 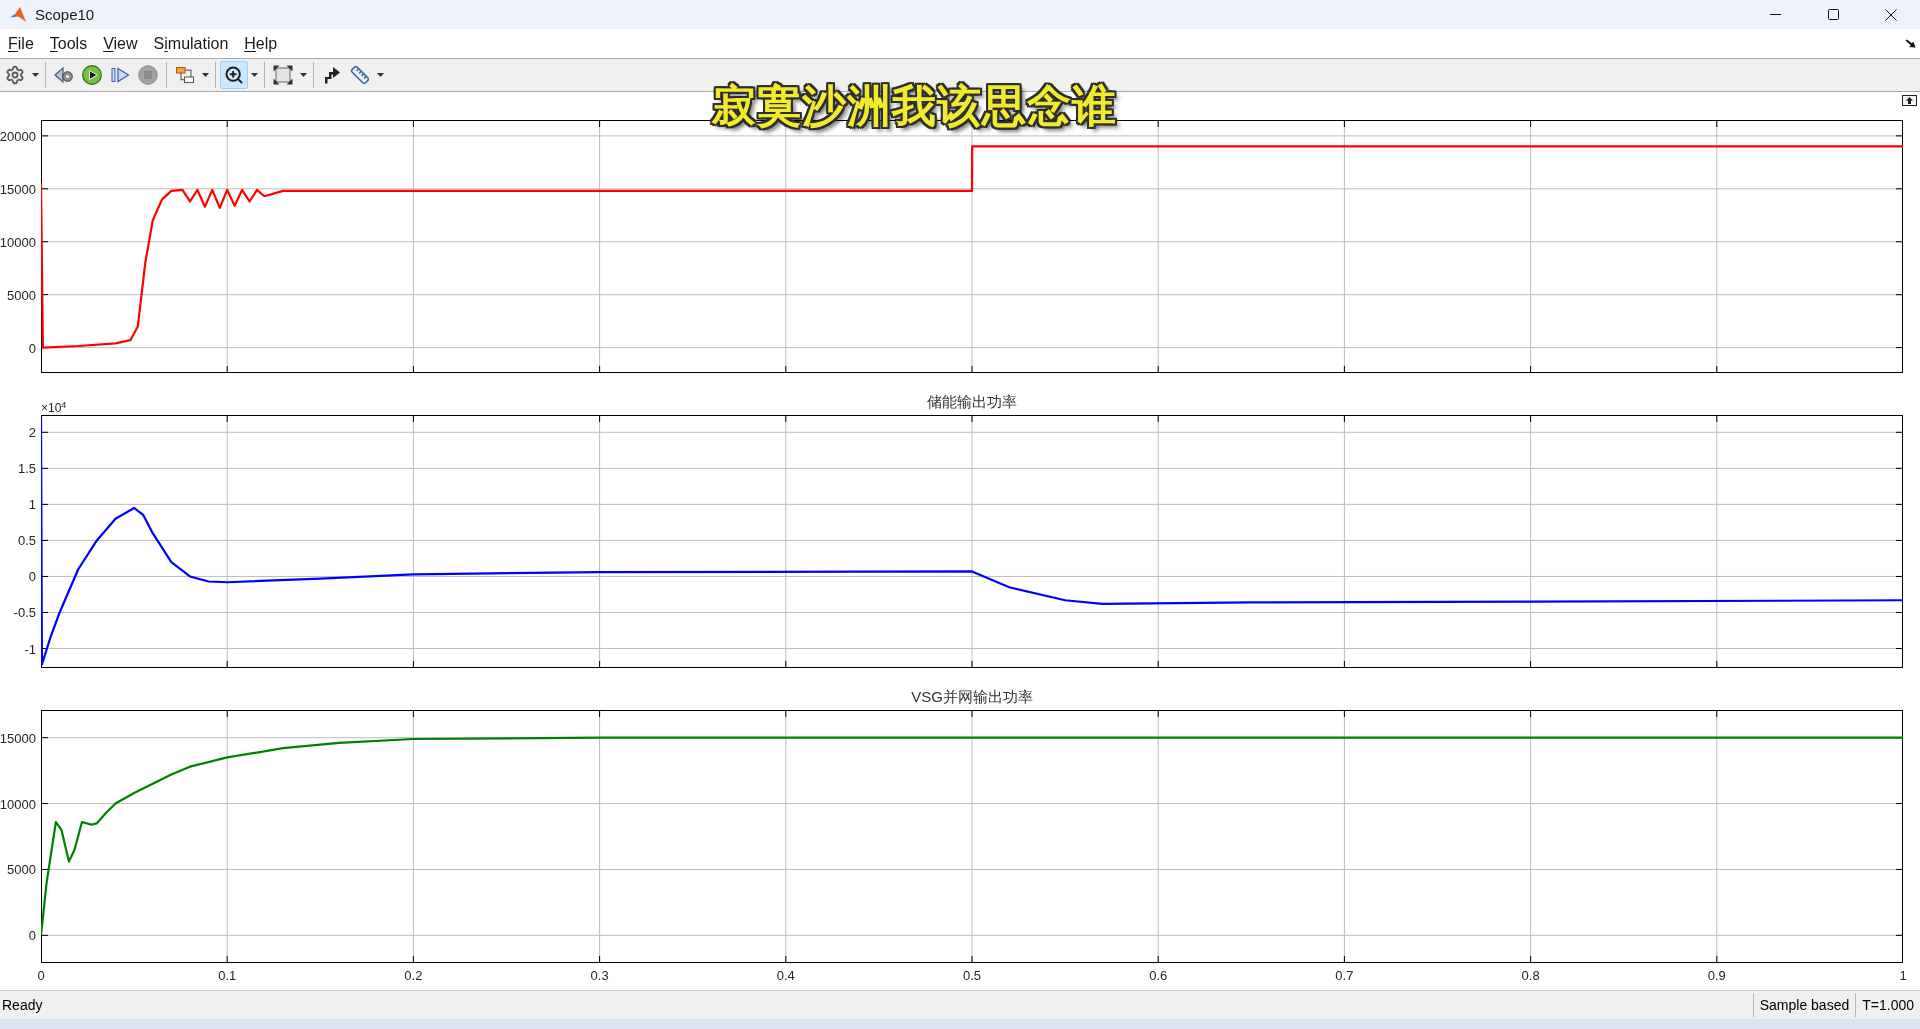 I want to click on fit-arrows-icon, so click(x=283, y=75).